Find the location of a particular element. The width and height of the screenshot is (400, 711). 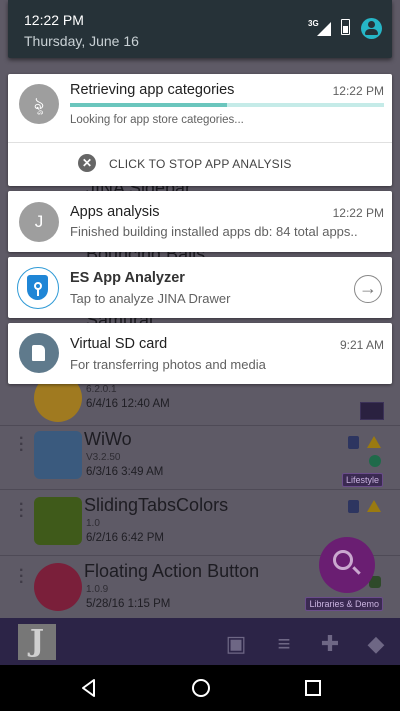

app-name: WiWo is located at coordinates (108, 439).